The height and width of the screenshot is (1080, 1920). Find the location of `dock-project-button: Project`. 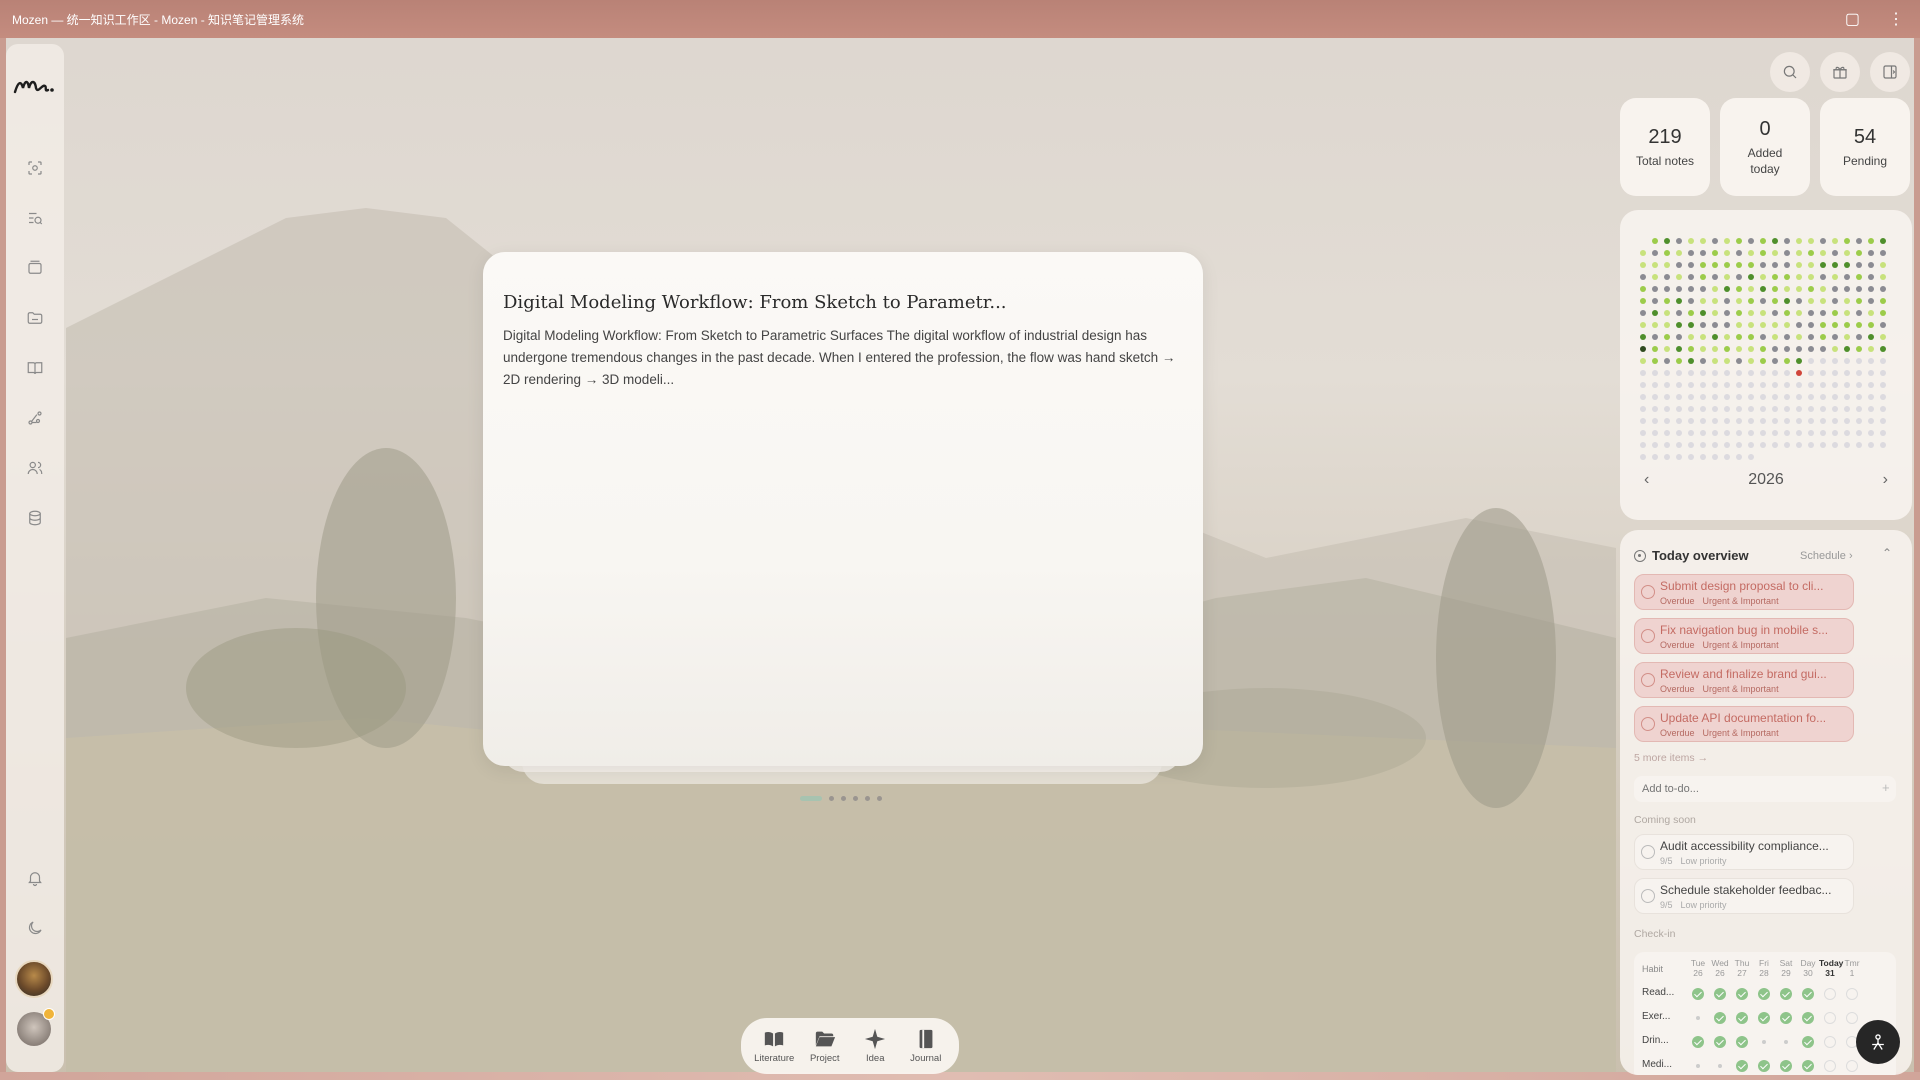

dock-project-button: Project is located at coordinates (825, 1046).